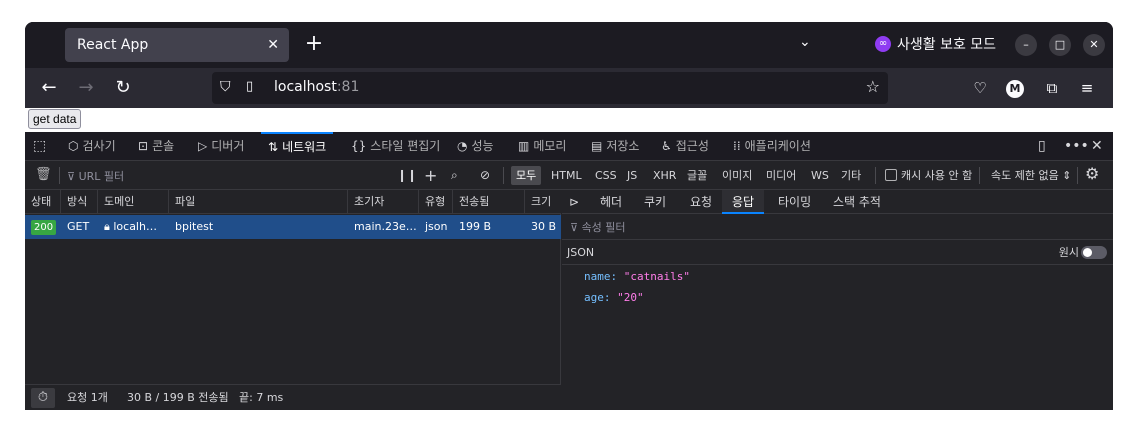 This screenshot has height=438, width=1138. What do you see at coordinates (697, 175) in the screenshot?
I see `filter-fonts: 글꼴` at bounding box center [697, 175].